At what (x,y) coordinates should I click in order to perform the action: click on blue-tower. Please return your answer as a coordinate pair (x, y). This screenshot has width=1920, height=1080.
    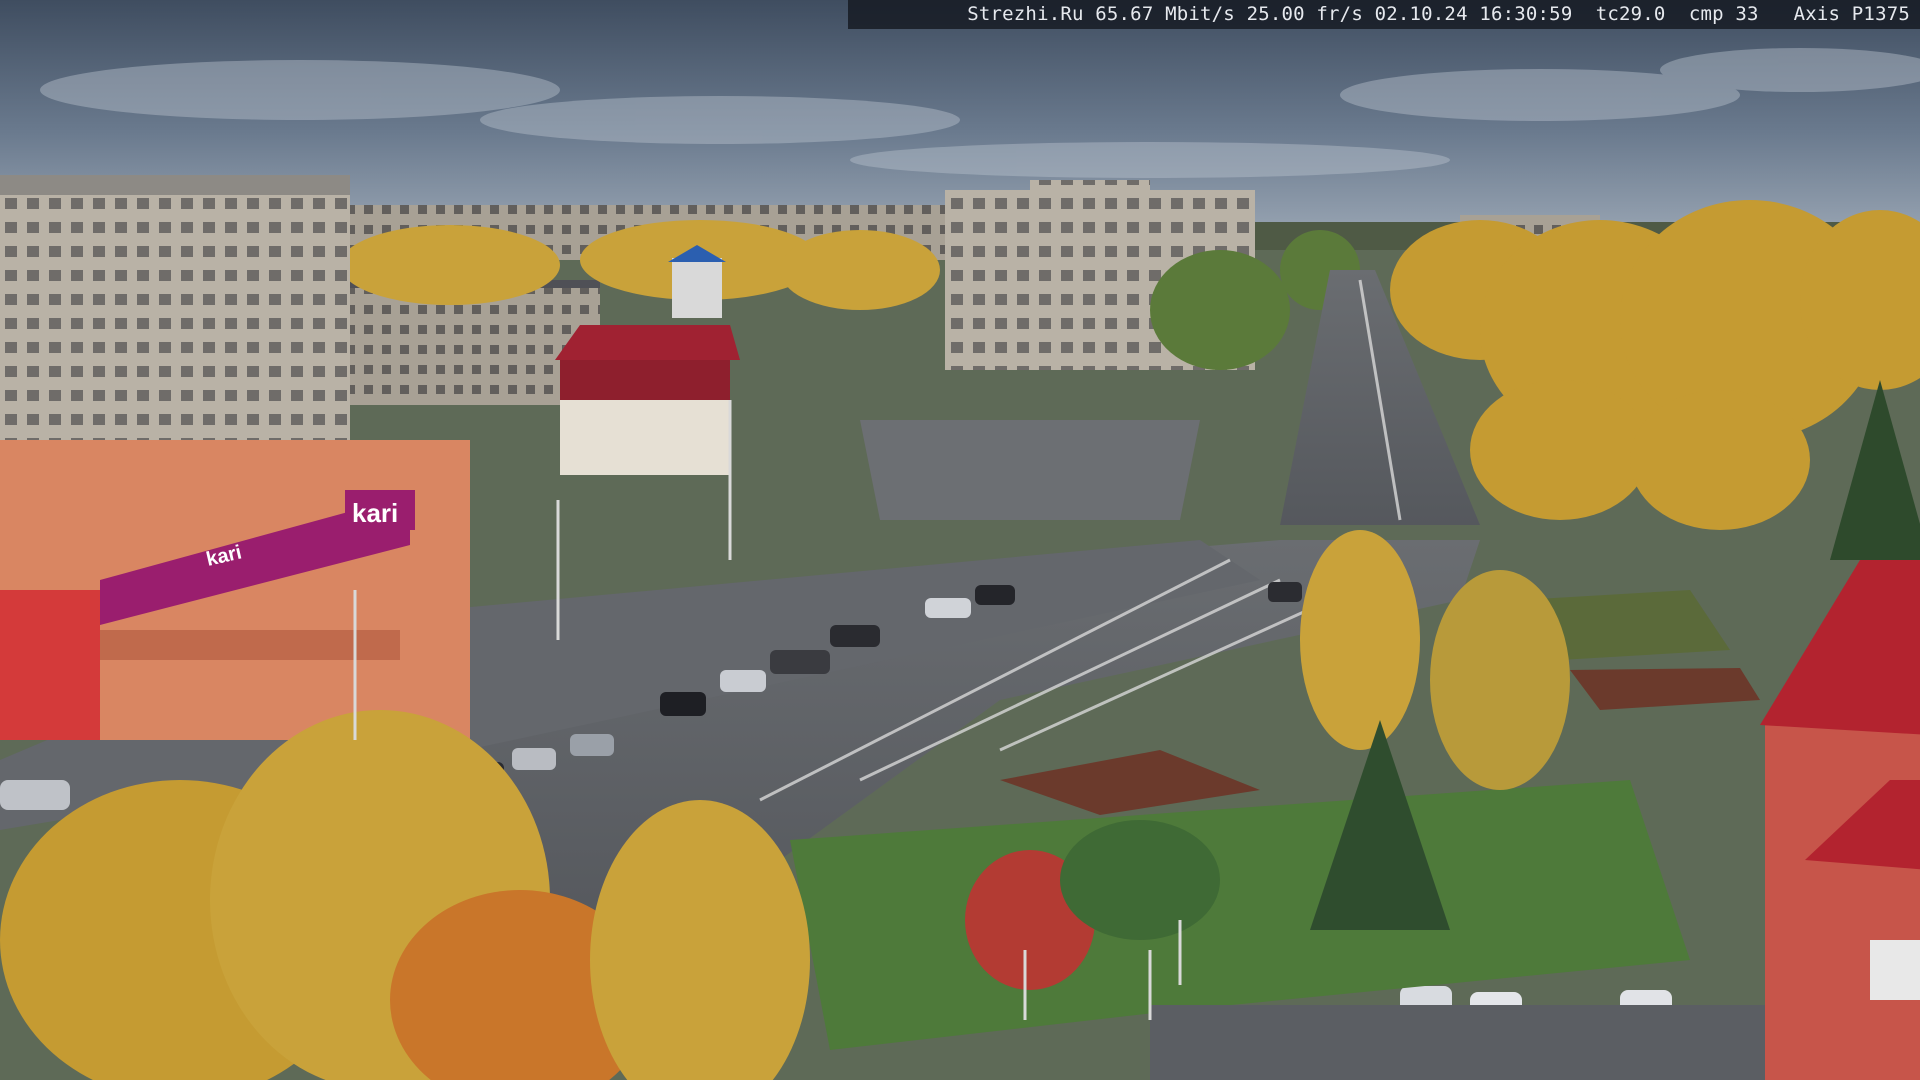
    Looking at the image, I should click on (697, 288).